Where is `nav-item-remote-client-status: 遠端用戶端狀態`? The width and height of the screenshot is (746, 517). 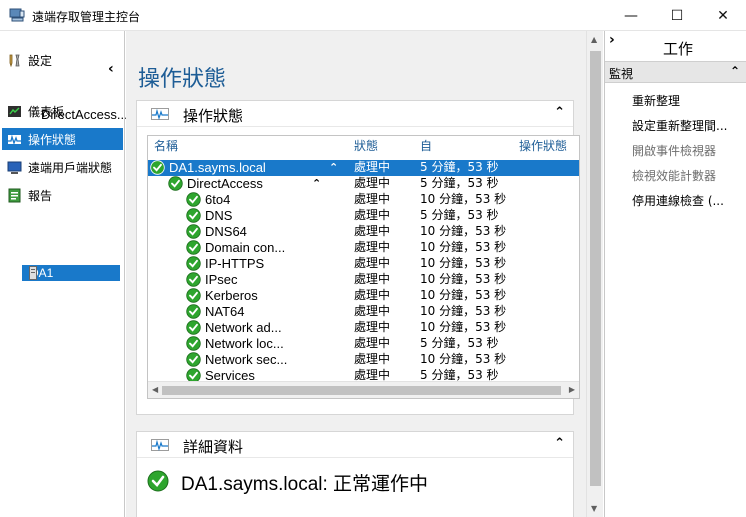
nav-item-remote-client-status: 遠端用戶端狀態 is located at coordinates (62, 167).